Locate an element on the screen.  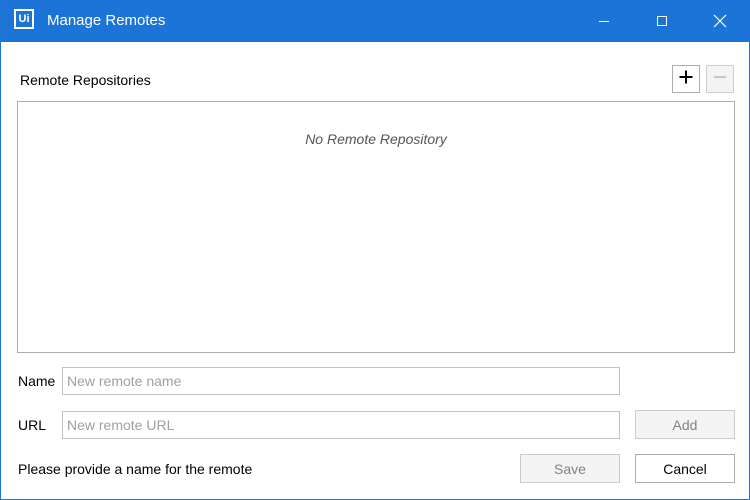
validation-message: Please provide a name for the remote is located at coordinates (135, 469).